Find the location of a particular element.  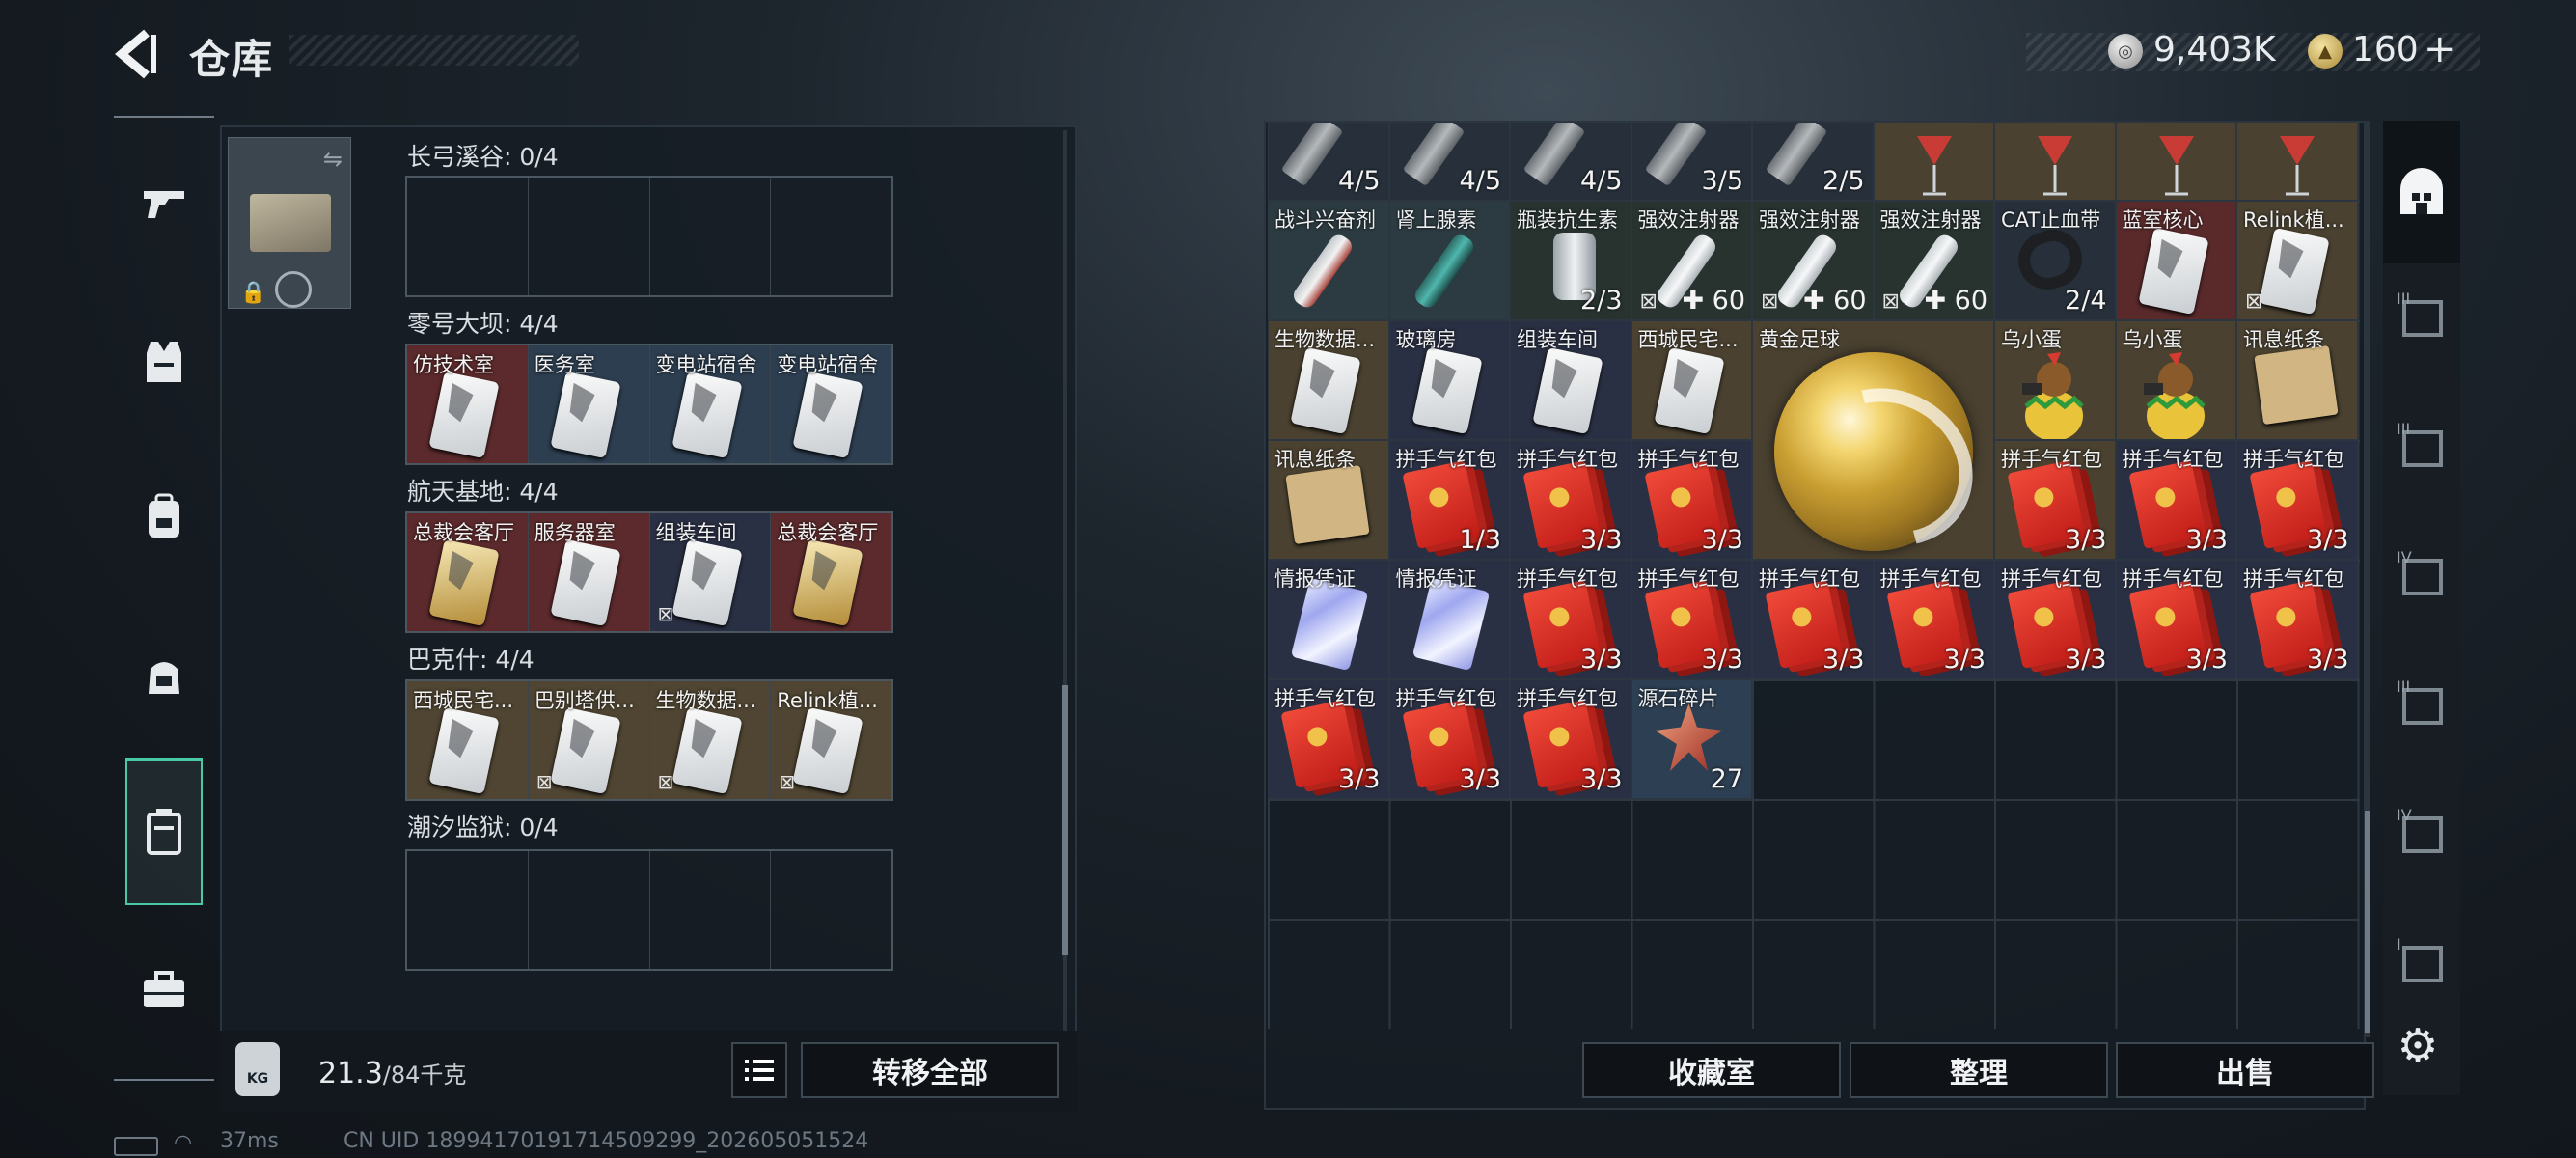

armor-vest-icon is located at coordinates (164, 362).